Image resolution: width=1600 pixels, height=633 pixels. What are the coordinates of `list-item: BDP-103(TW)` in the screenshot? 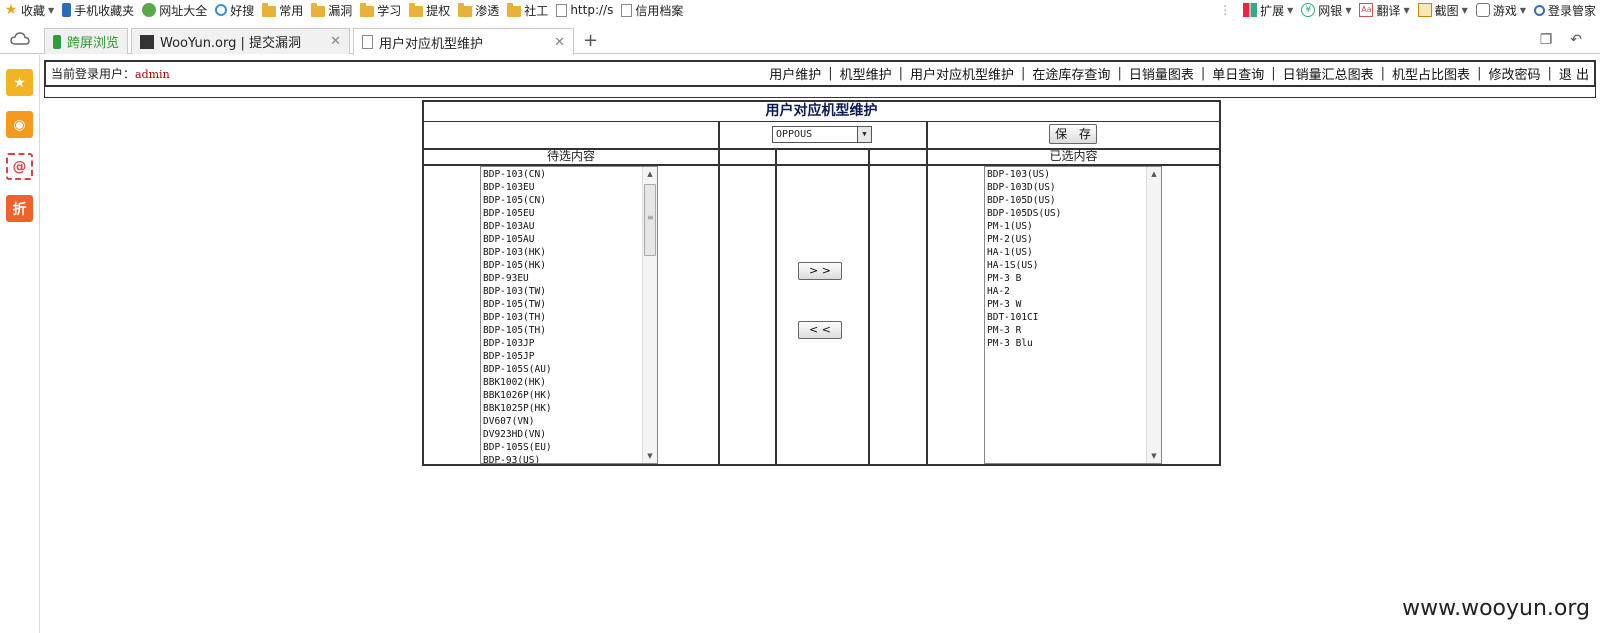 It's located at (569, 291).